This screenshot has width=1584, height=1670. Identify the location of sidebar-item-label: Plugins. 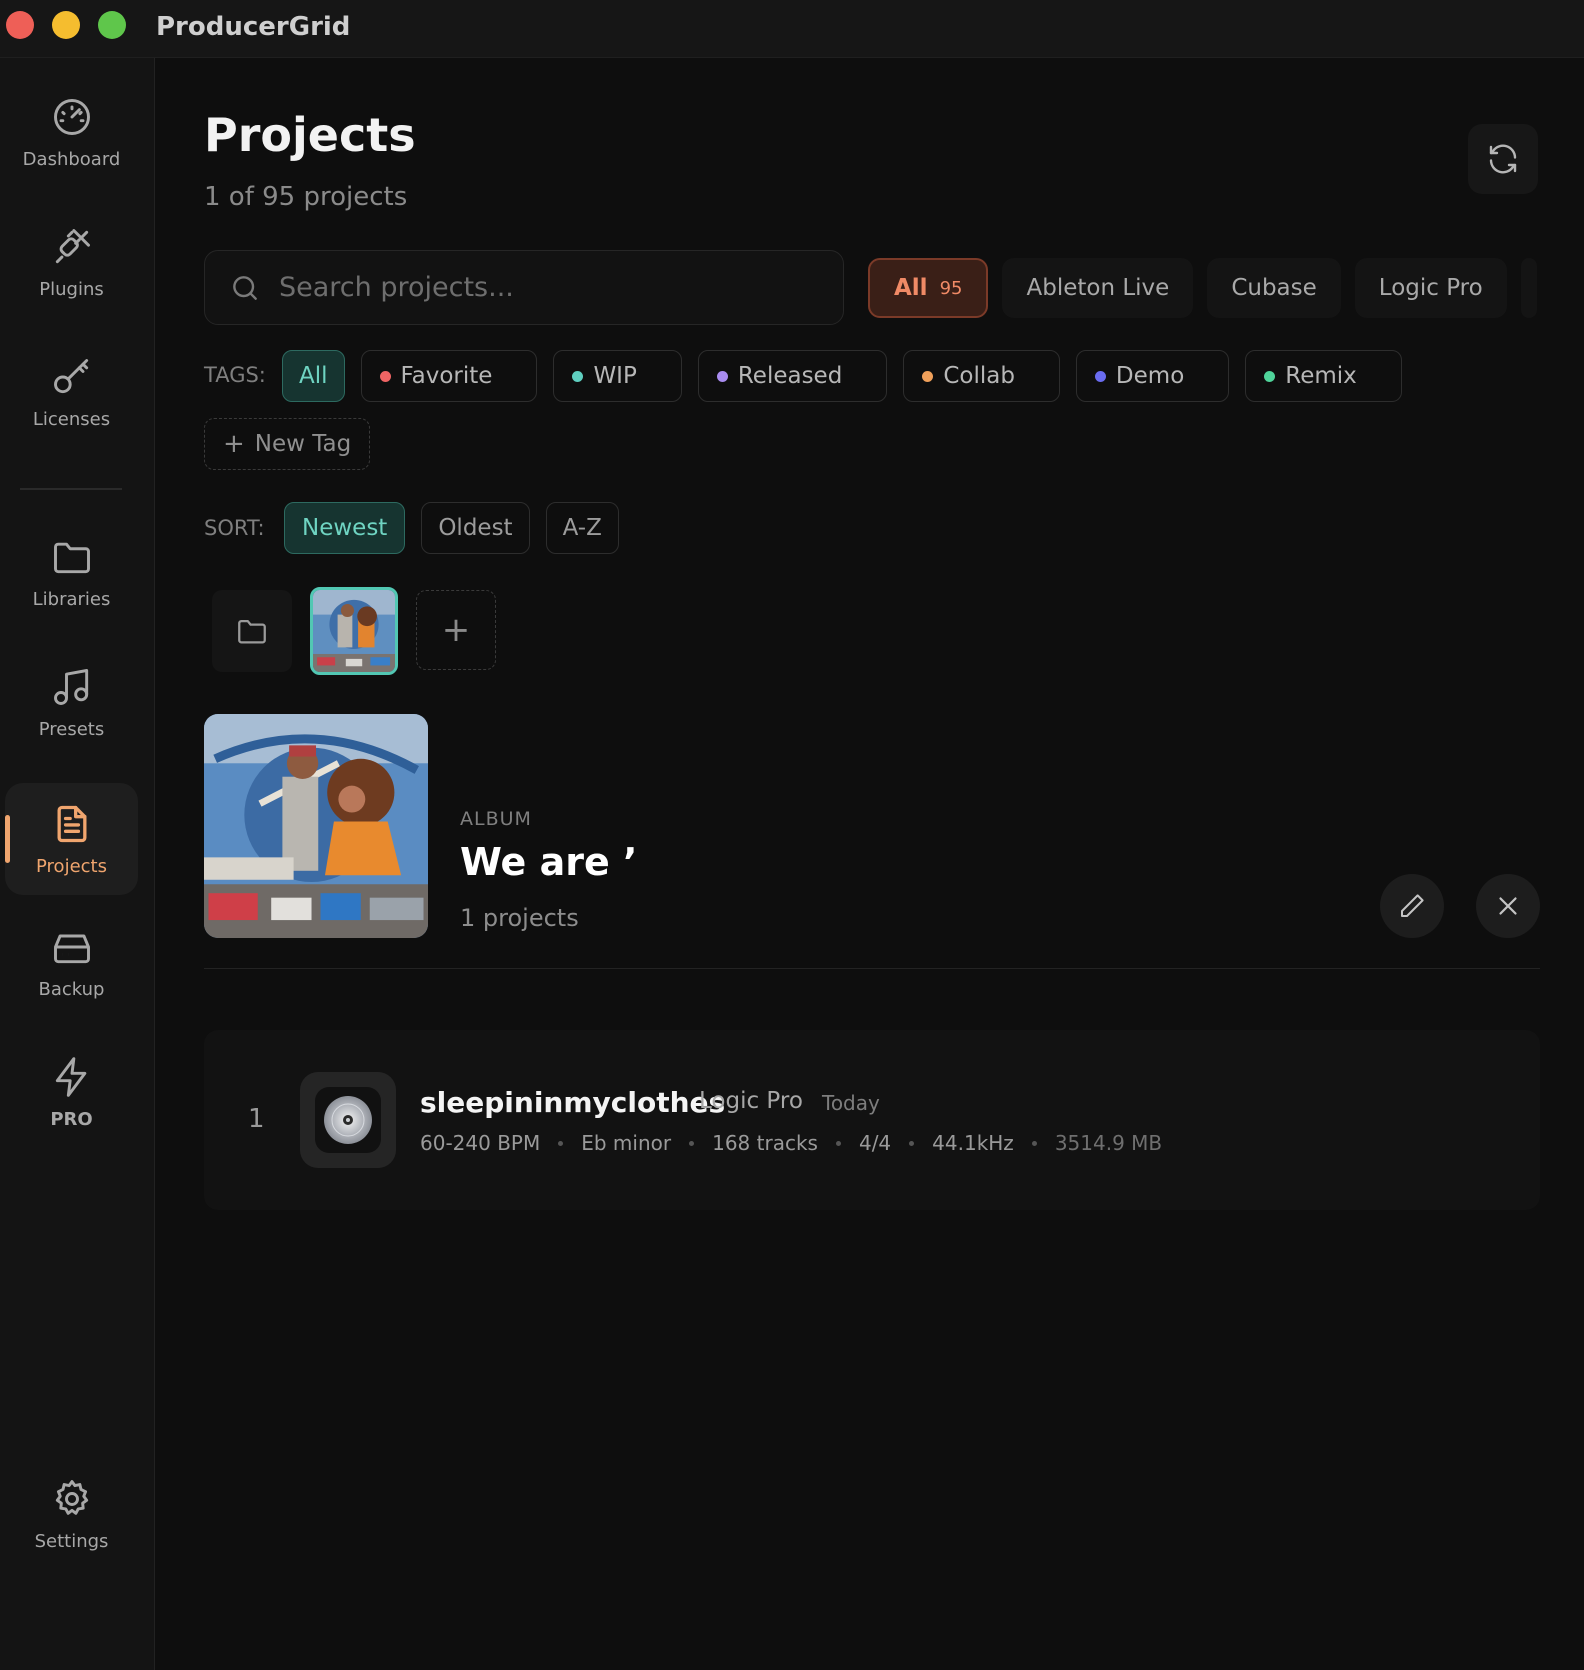
(71, 289).